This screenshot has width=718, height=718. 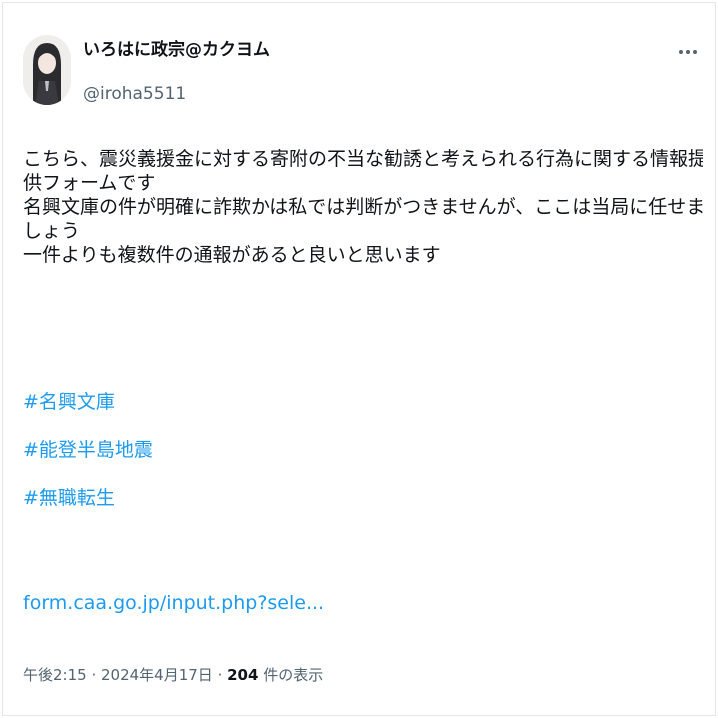 I want to click on more-horizontal-icon, so click(x=688, y=52).